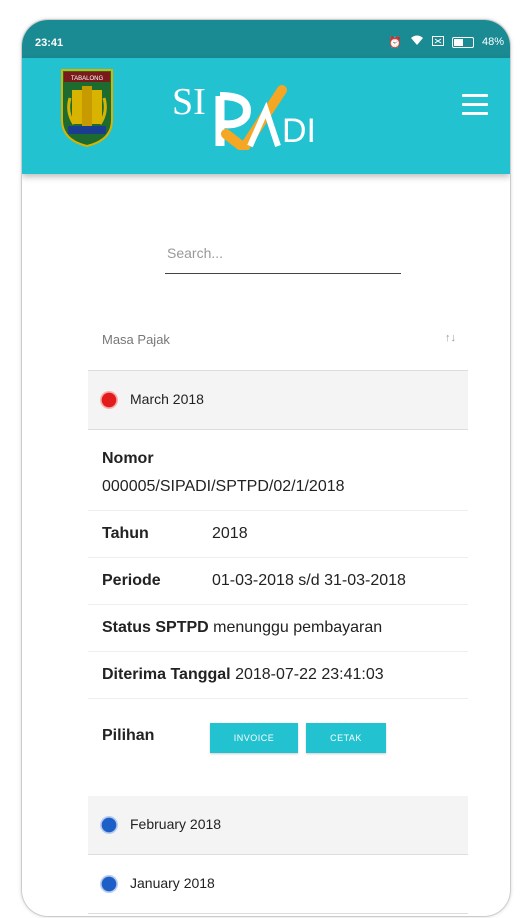 The image size is (527, 918). I want to click on diterima-line: Diterima Tanggal 2018-07-22 23:41:03, so click(243, 675).